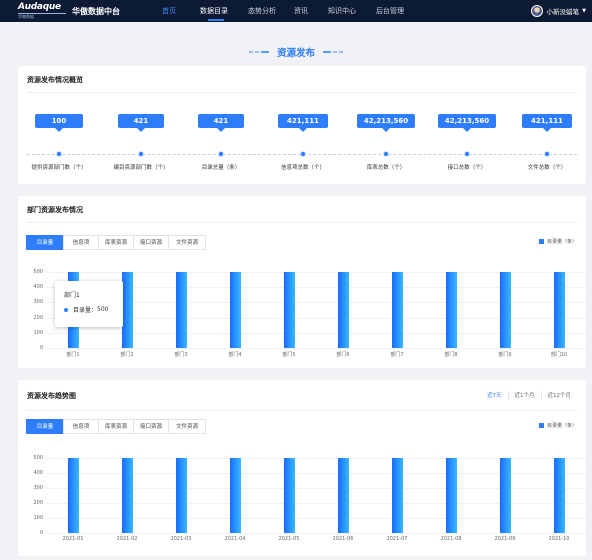  What do you see at coordinates (221, 168) in the screenshot?
I see `overview-label-3: 目录总量（条）` at bounding box center [221, 168].